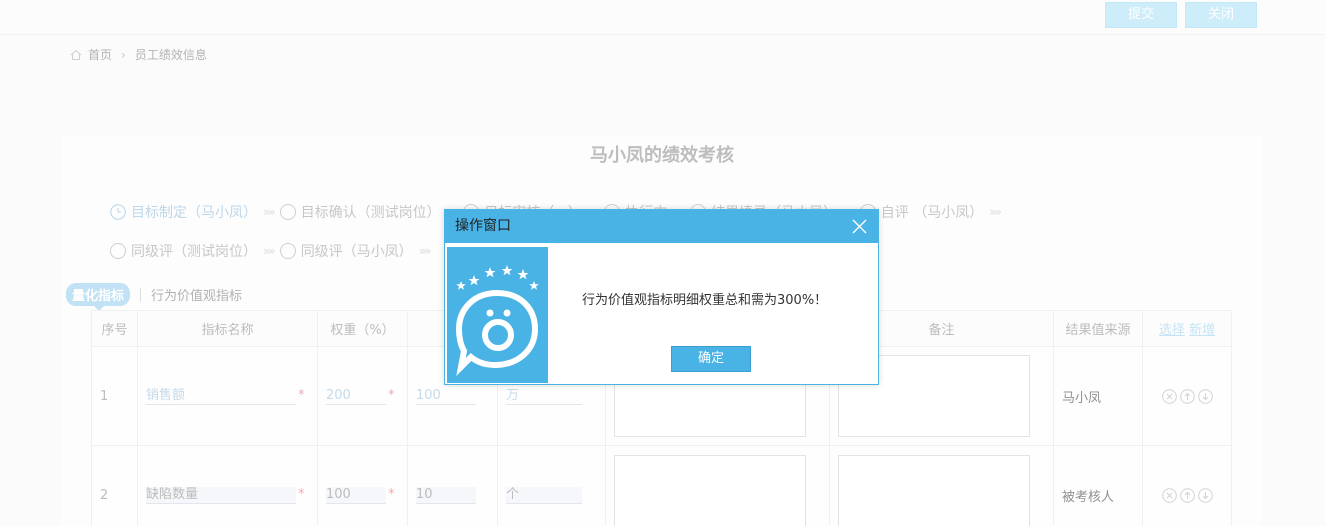 The height and width of the screenshot is (526, 1325). I want to click on ok-button: 确定, so click(711, 359).